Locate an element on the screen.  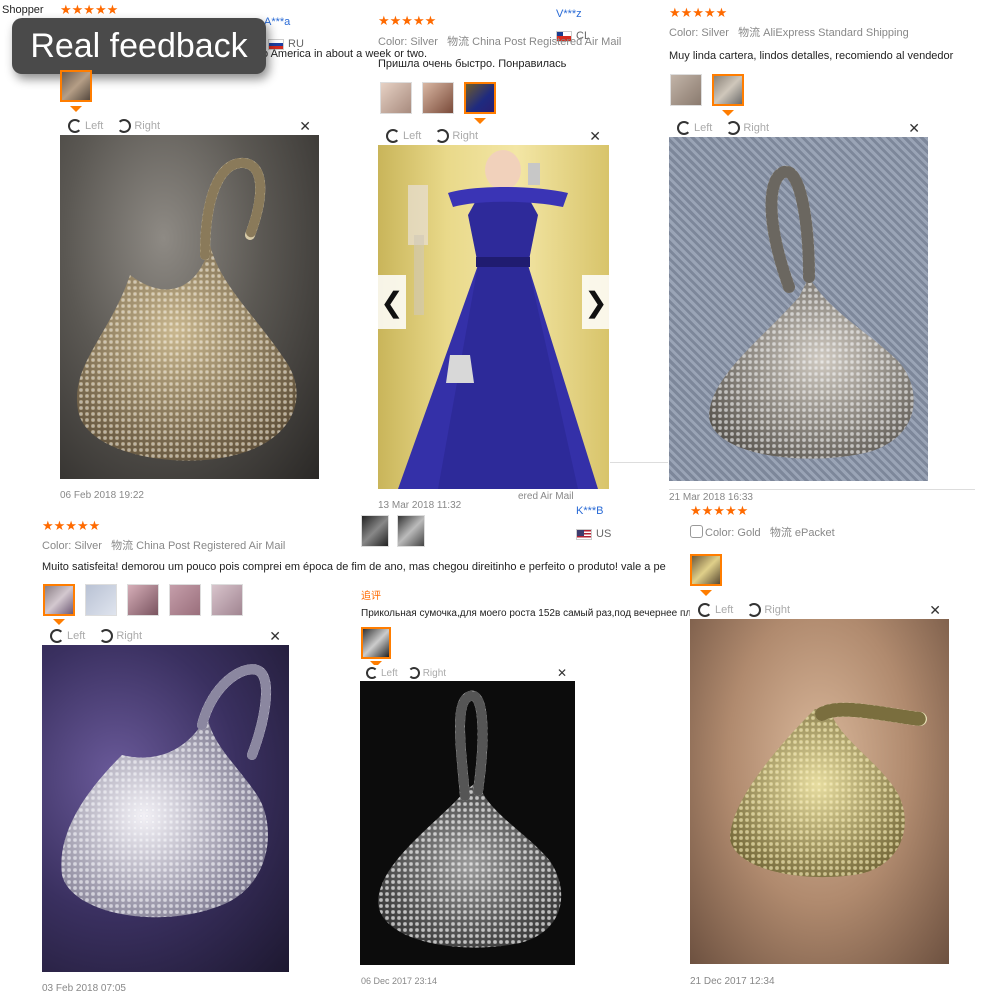
review-date: 03 Feb 2018 07:05 is located at coordinates (84, 988).